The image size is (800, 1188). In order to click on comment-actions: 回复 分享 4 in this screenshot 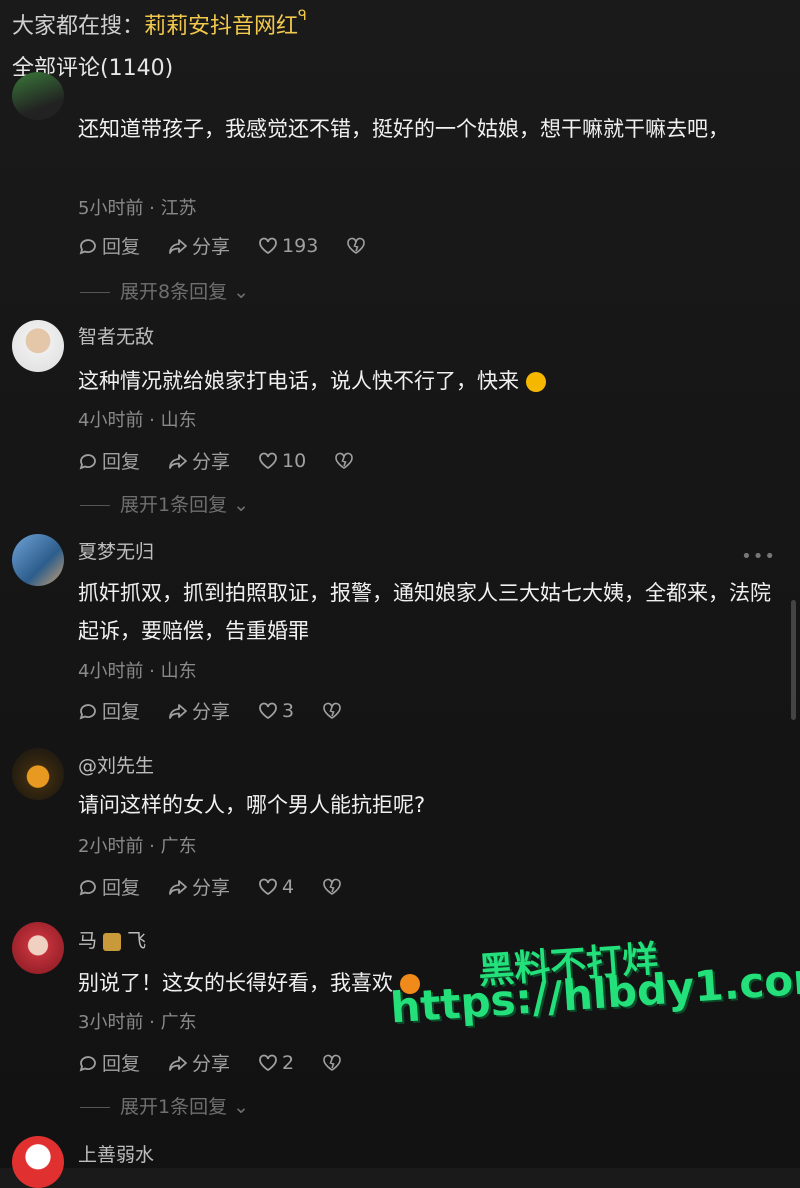, I will do `click(210, 886)`.